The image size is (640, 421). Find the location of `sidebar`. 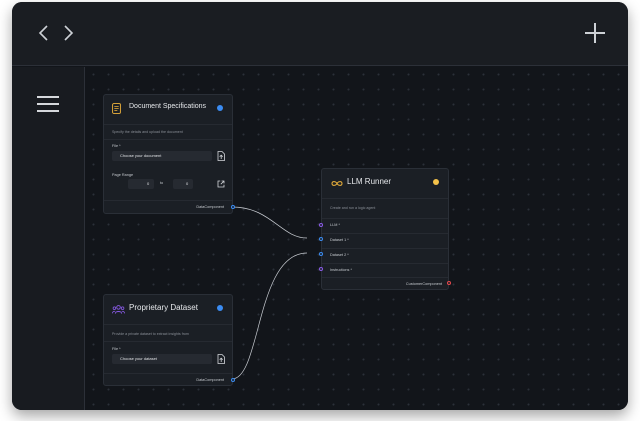

sidebar is located at coordinates (48, 238).